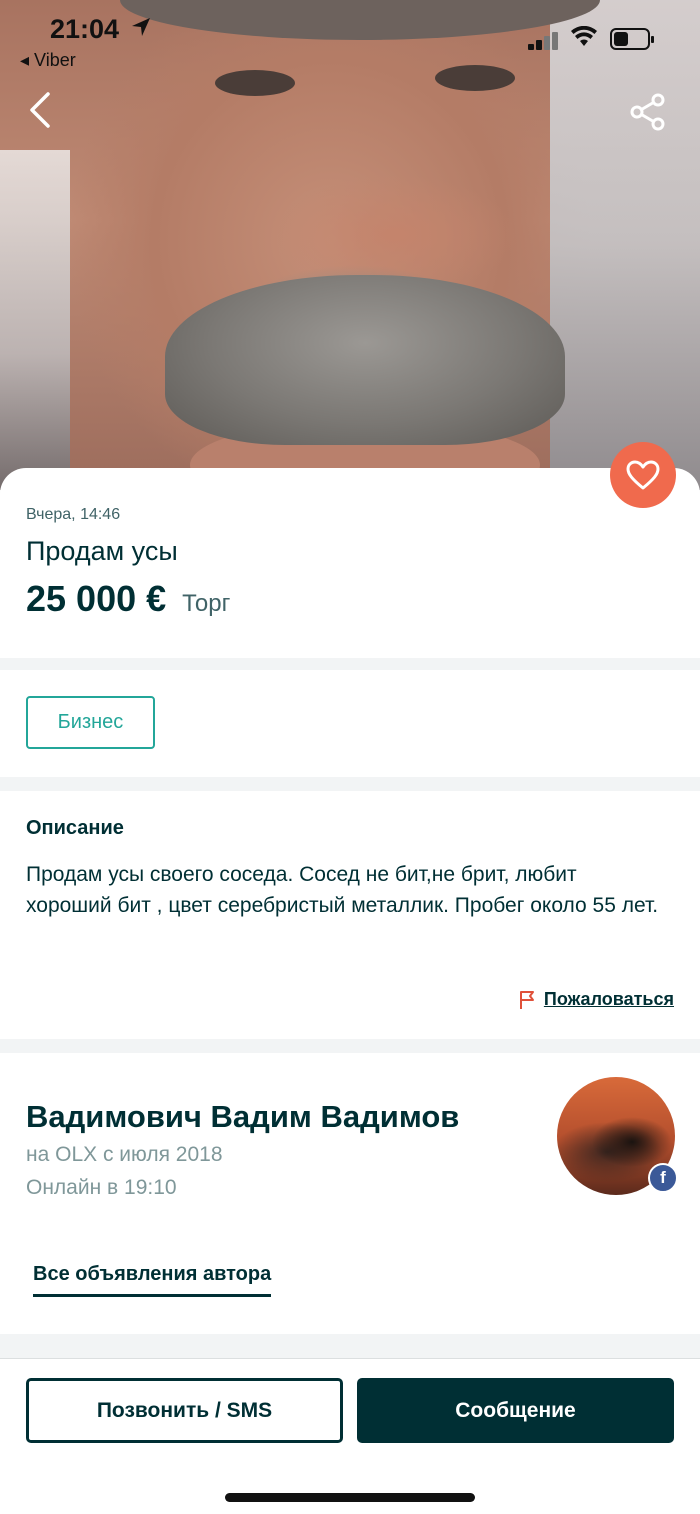  What do you see at coordinates (85, 29) in the screenshot?
I see `status-time: 21:04` at bounding box center [85, 29].